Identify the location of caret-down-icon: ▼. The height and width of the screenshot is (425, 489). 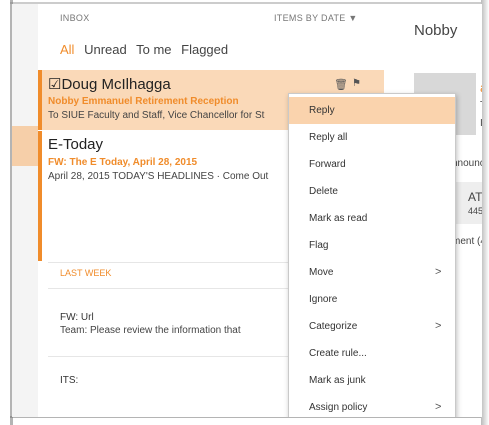
(353, 18).